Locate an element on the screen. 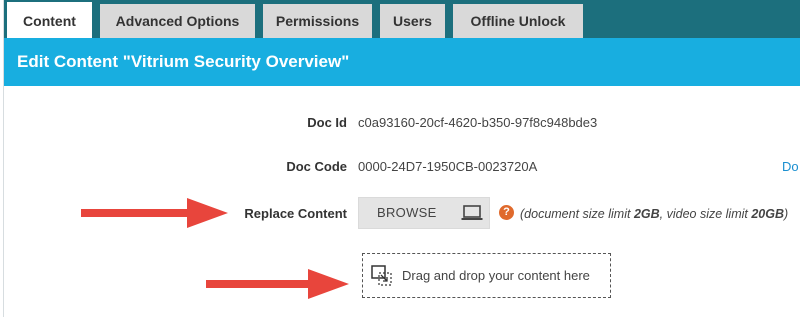 The image size is (800, 317). replace-content-label: Replace Content is located at coordinates (295, 213).